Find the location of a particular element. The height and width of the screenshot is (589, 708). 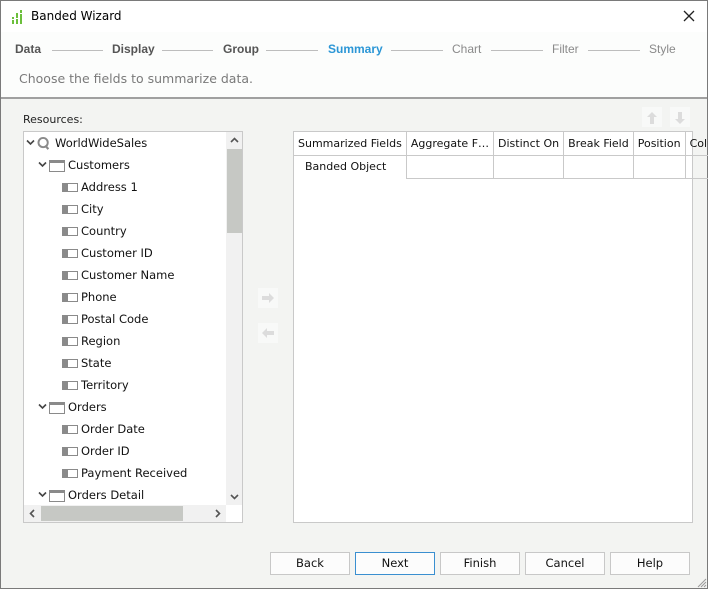

summarized-field-cell: Banded Object is located at coordinates (350, 166).